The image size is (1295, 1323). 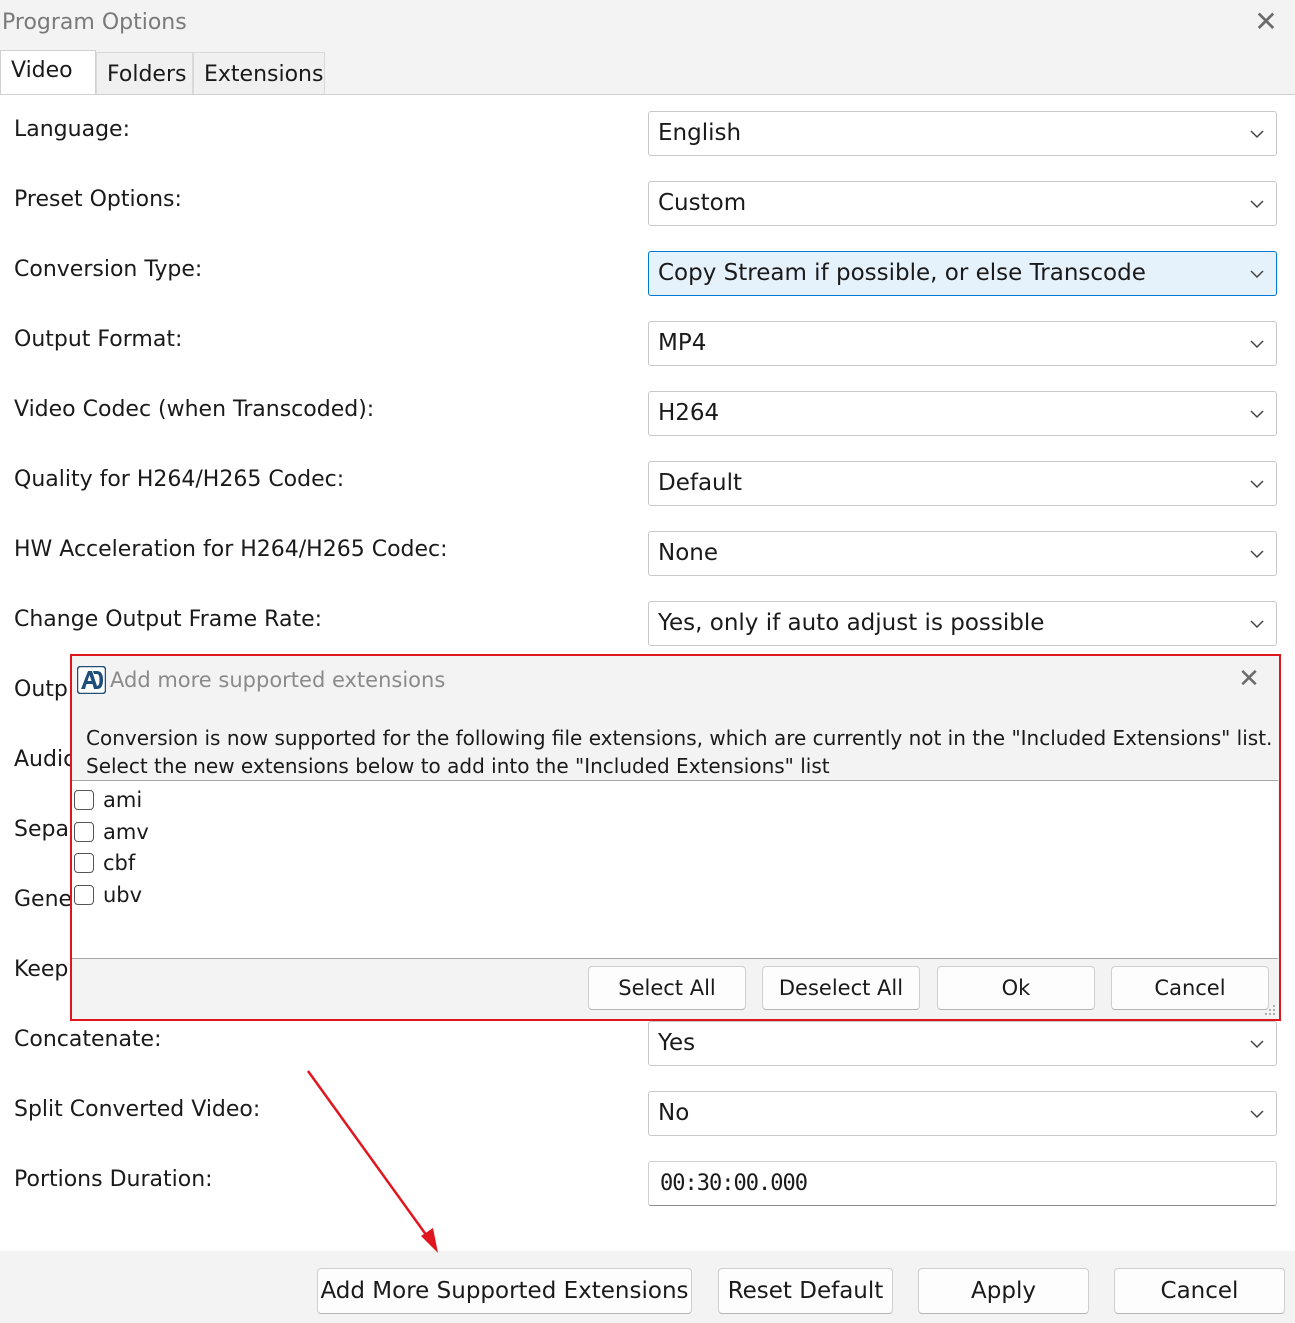 What do you see at coordinates (689, 413) in the screenshot?
I see `dropdown-value: H264` at bounding box center [689, 413].